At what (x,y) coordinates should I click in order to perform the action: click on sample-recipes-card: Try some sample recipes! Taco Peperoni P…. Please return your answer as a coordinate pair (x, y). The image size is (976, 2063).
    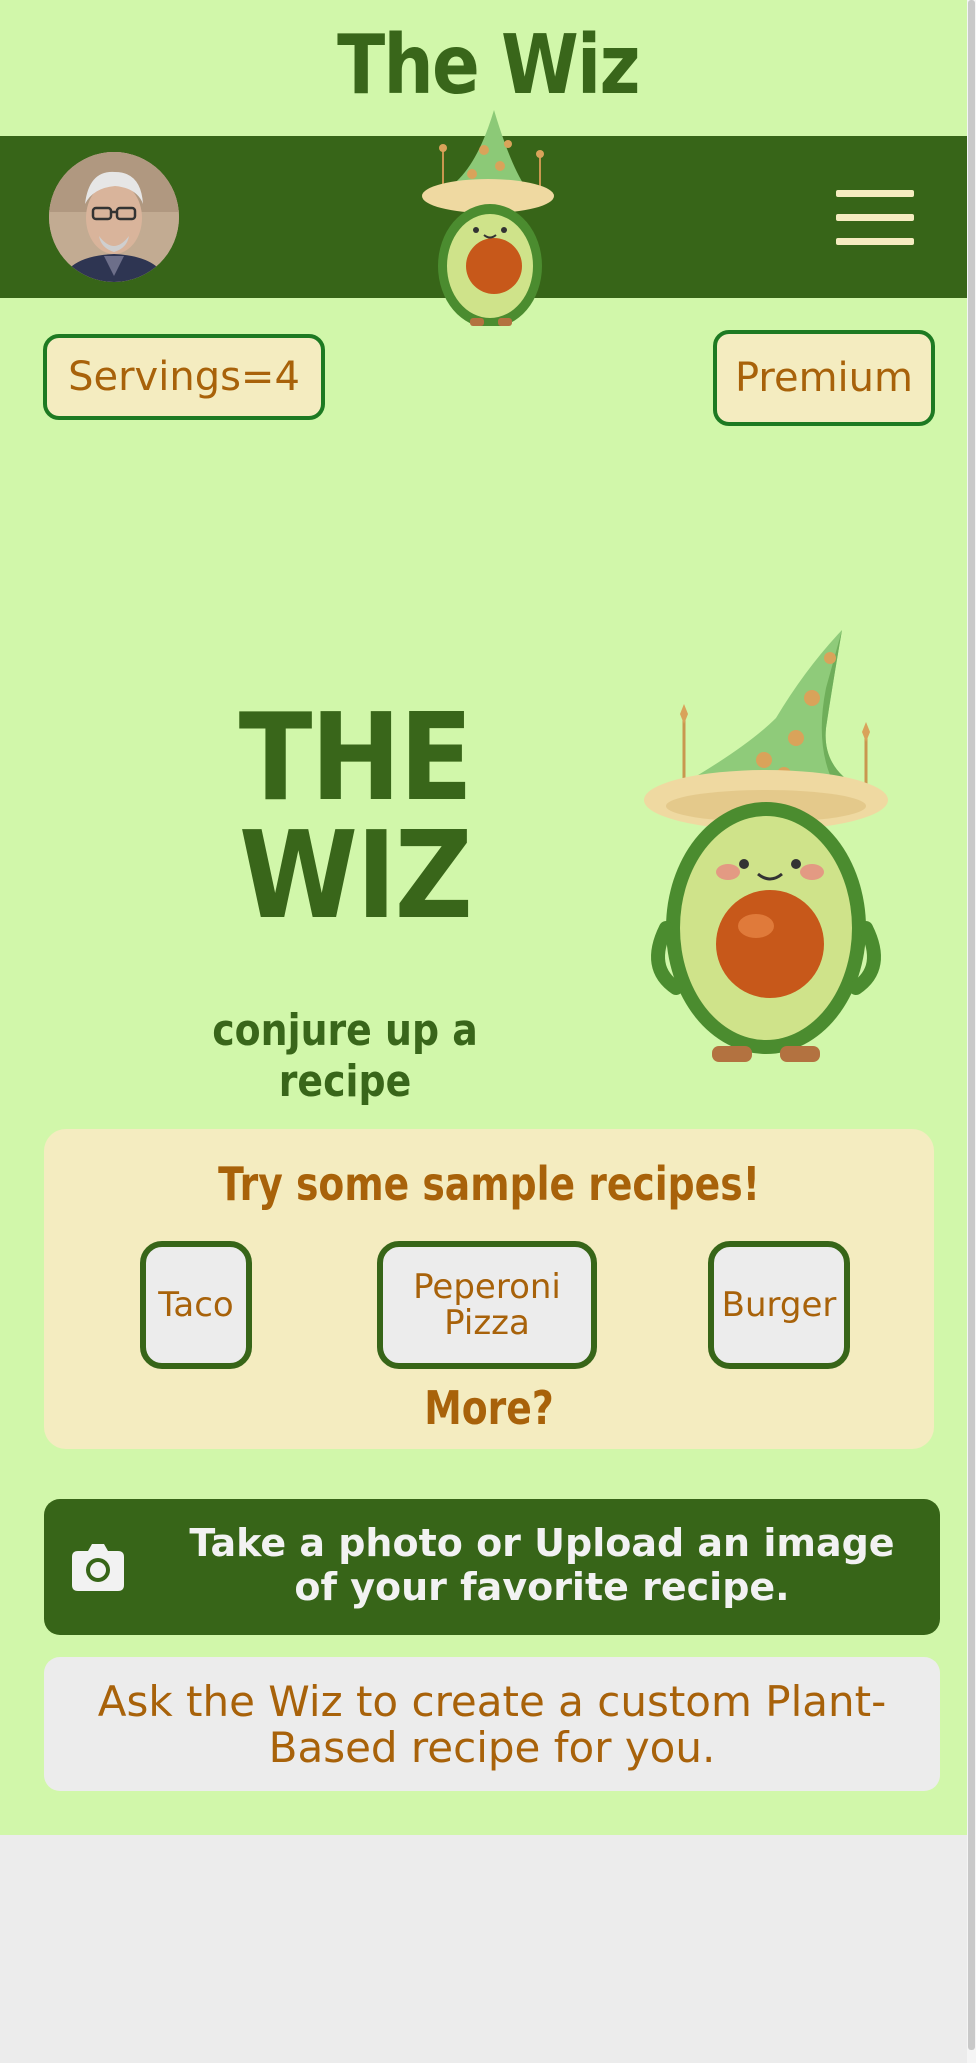
    Looking at the image, I should click on (489, 1289).